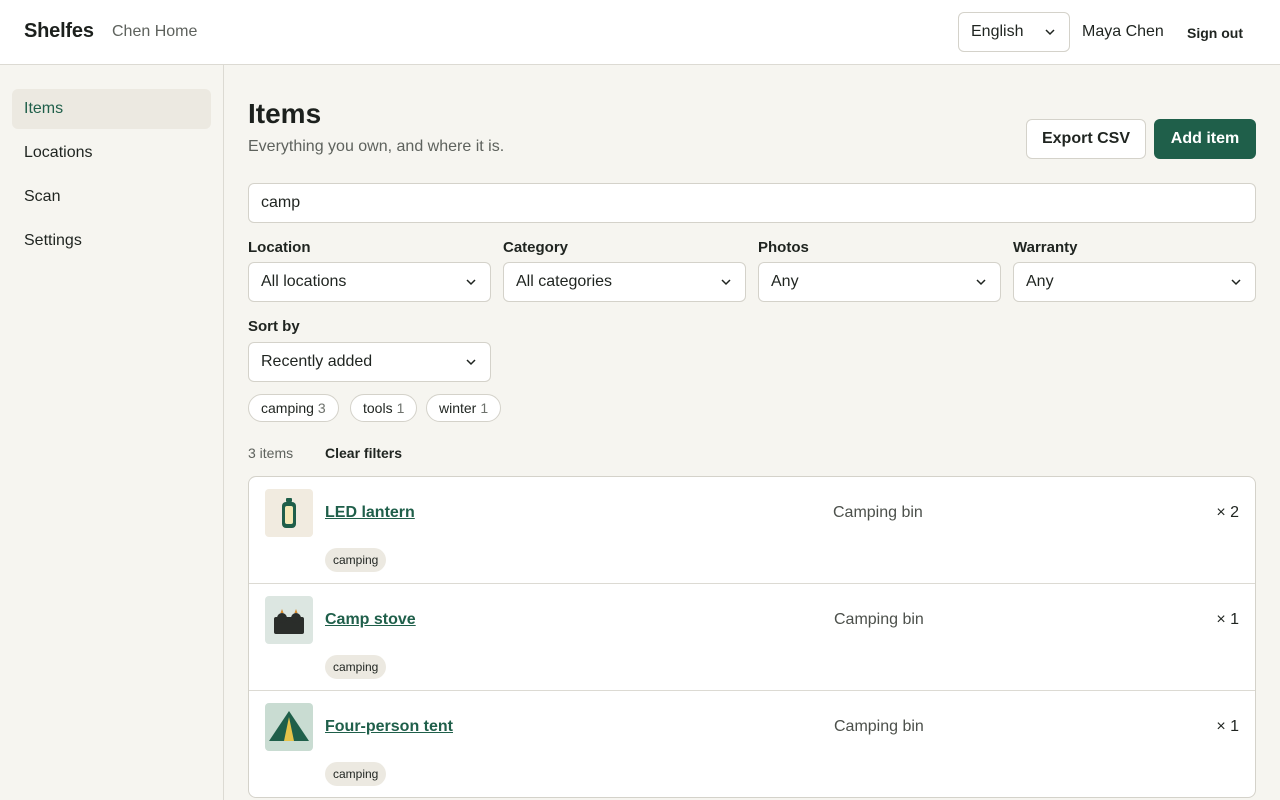 The height and width of the screenshot is (800, 1280). What do you see at coordinates (1123, 31) in the screenshot?
I see `user-name: Maya Chen` at bounding box center [1123, 31].